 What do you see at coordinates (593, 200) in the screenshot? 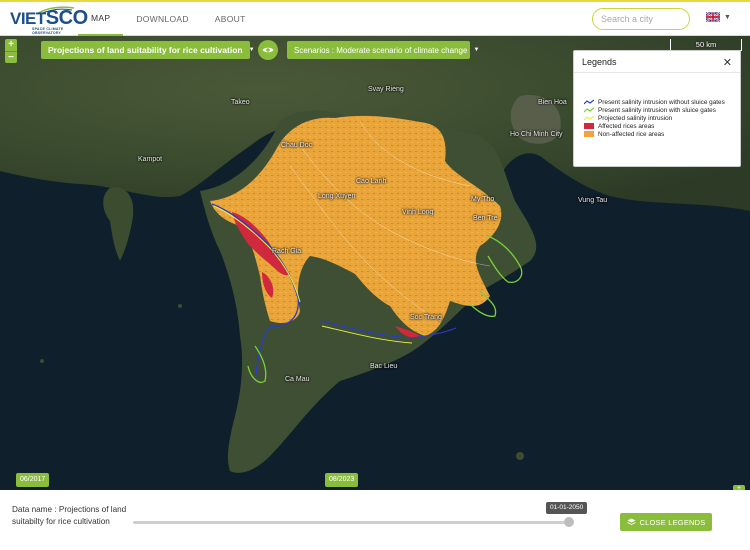
I see `place-label-vung-tau: Vung Tau` at bounding box center [593, 200].